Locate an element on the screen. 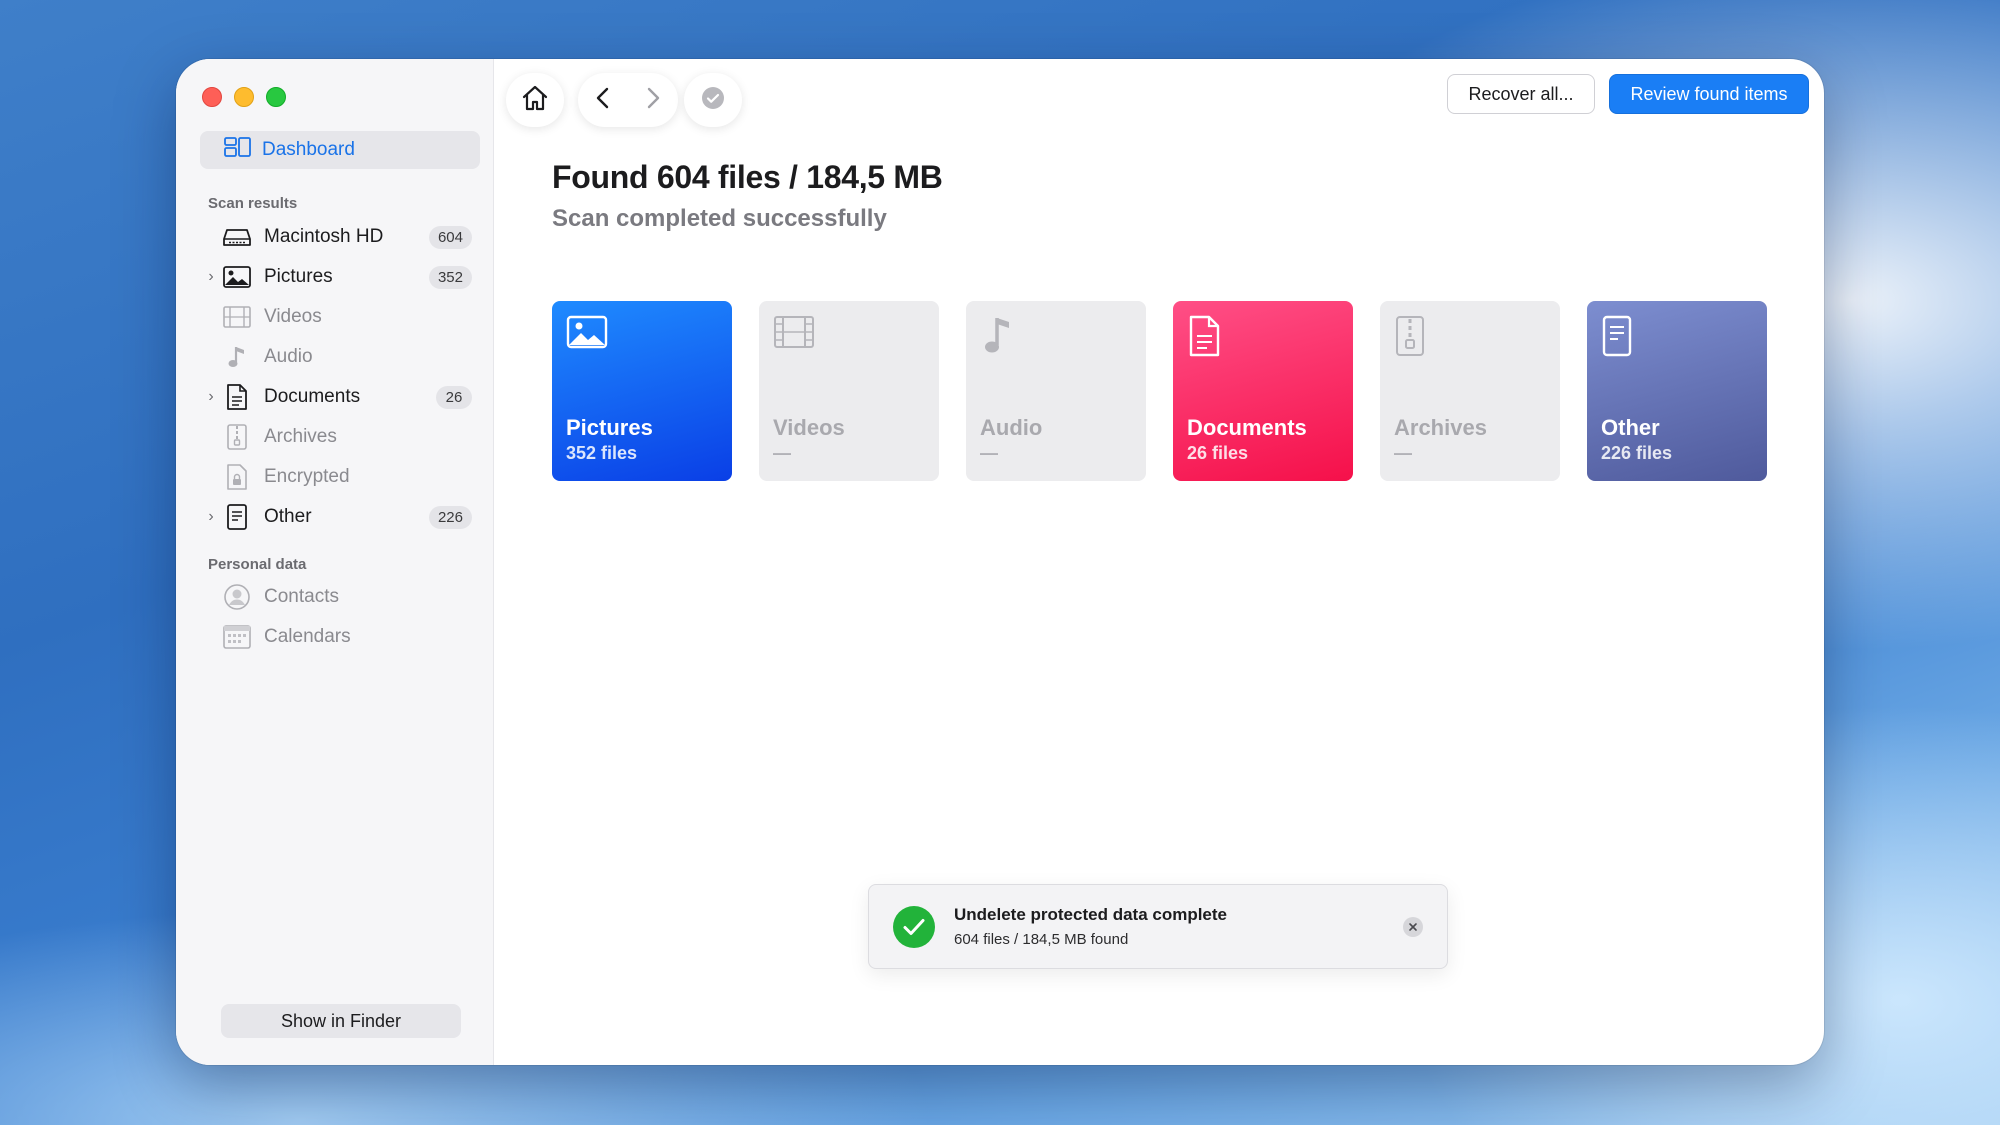  sidebar-item-label: Encrypted is located at coordinates (307, 476).